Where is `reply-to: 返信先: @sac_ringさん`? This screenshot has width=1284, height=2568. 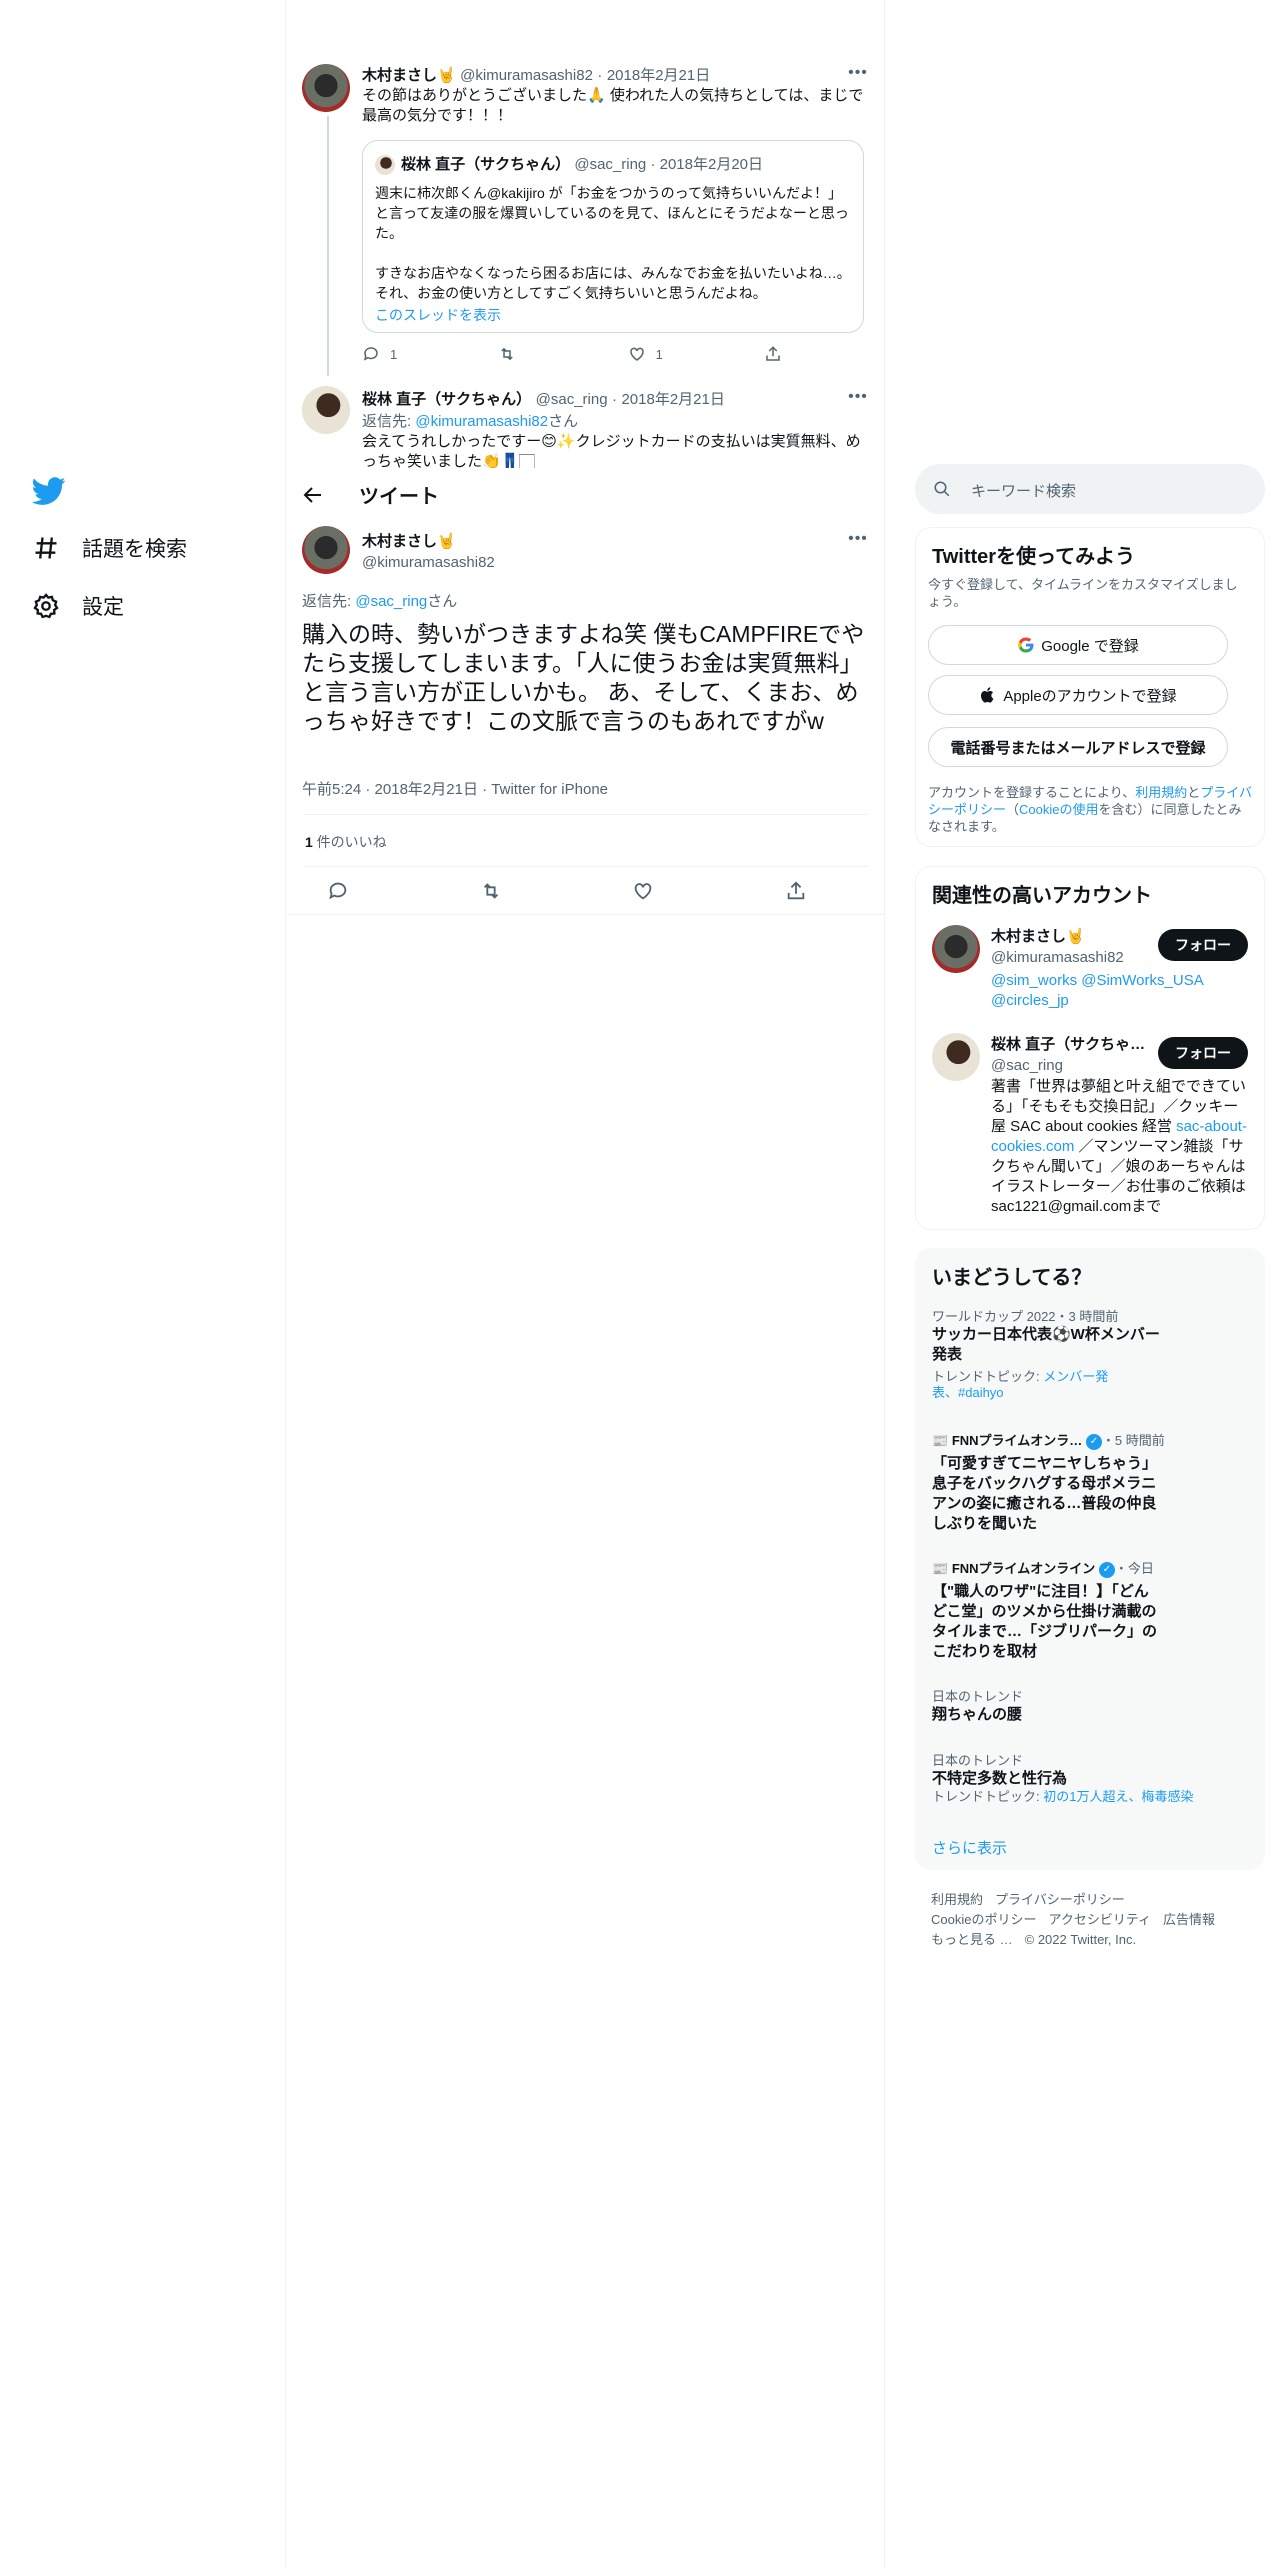 reply-to: 返信先: @sac_ringさん is located at coordinates (379, 600).